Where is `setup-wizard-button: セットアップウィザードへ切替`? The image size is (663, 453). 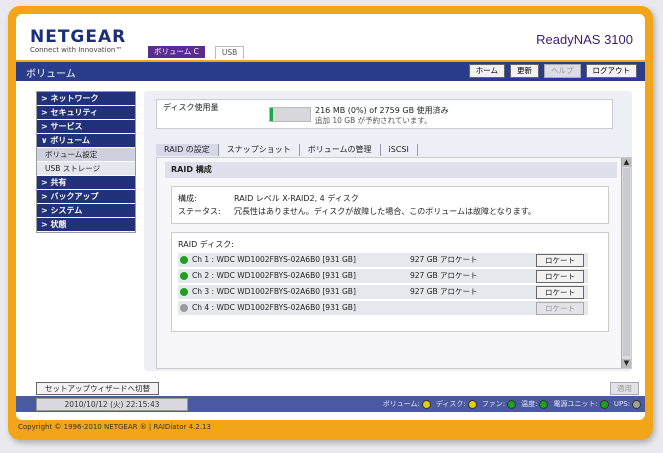 setup-wizard-button: セットアップウィザードへ切替 is located at coordinates (97, 388).